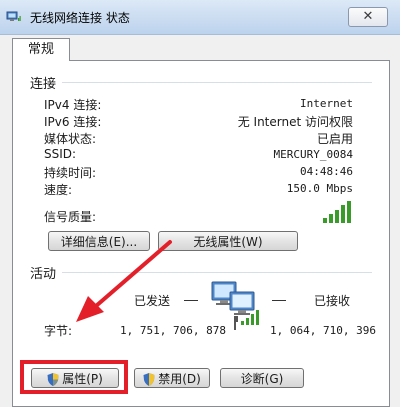  I want to click on close-button: ✕, so click(368, 17).